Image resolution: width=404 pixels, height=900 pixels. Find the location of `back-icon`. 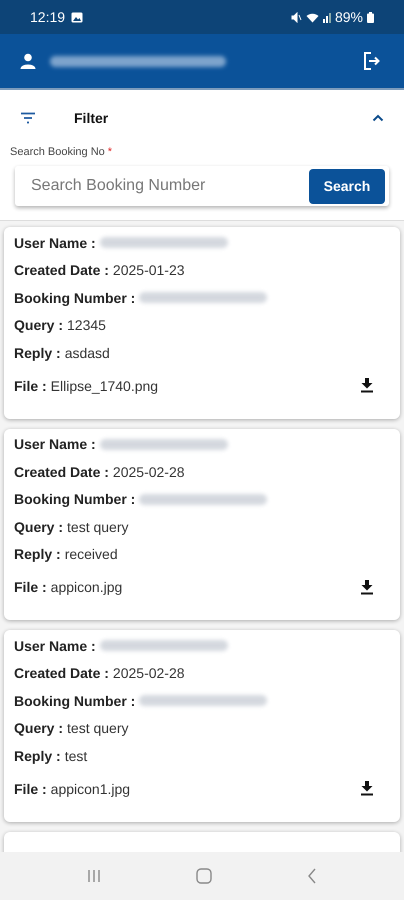

back-icon is located at coordinates (311, 876).